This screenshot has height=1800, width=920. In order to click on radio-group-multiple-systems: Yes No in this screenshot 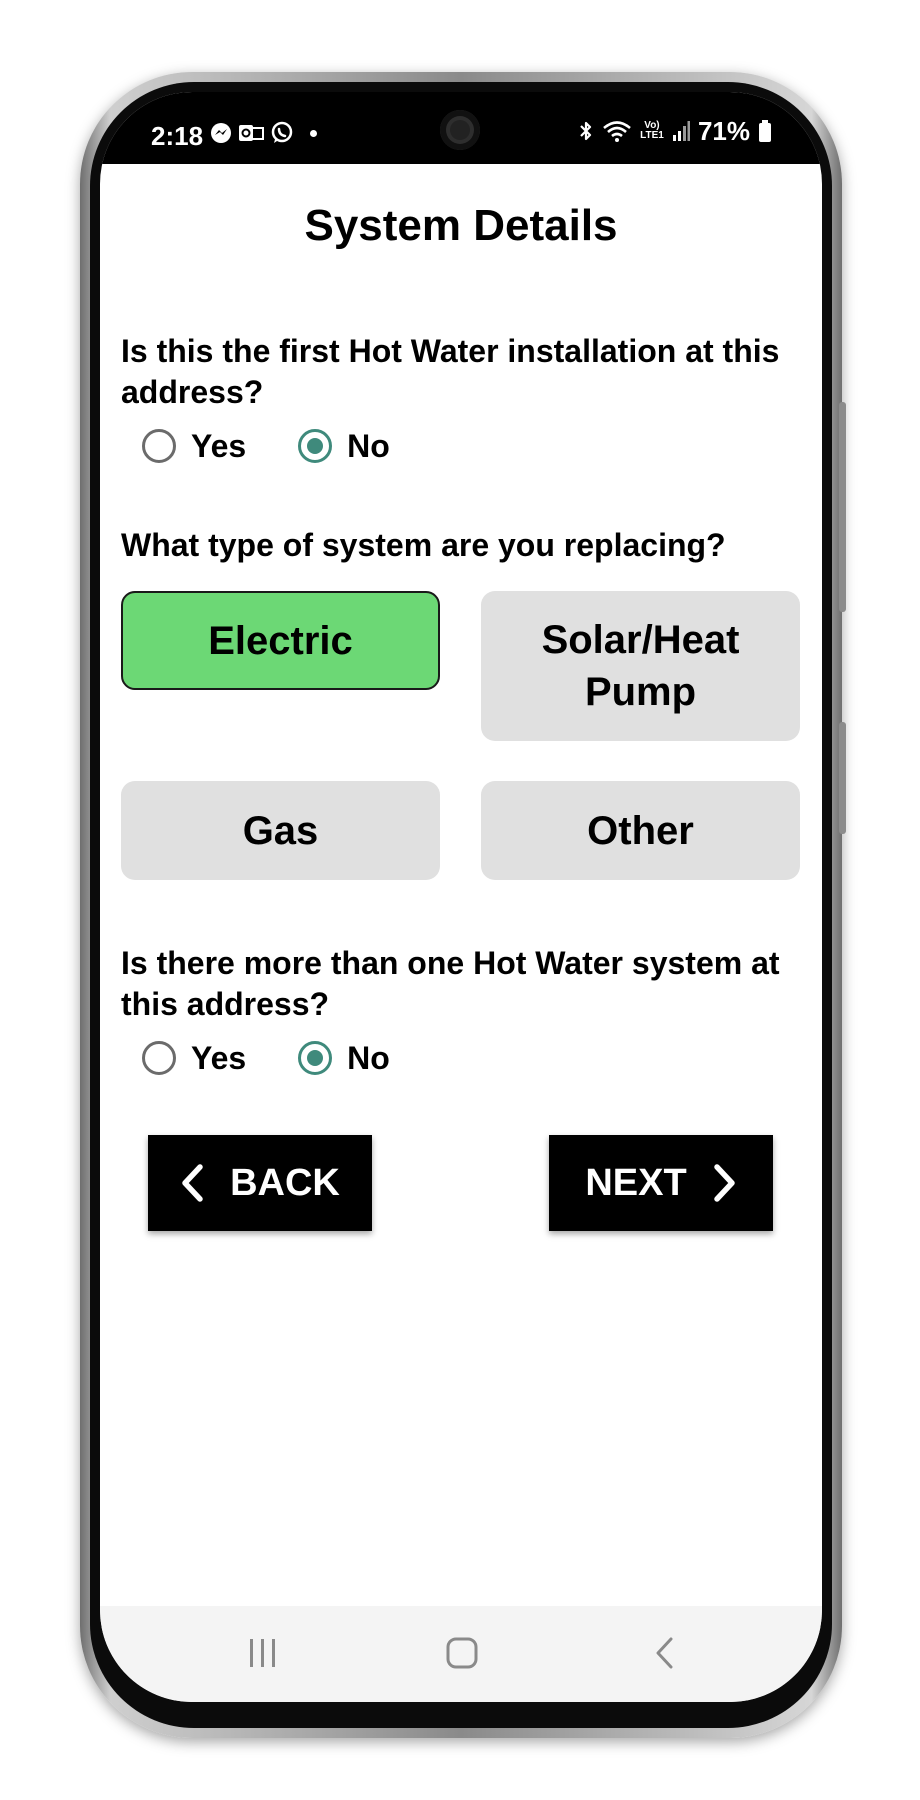, I will do `click(292, 1058)`.